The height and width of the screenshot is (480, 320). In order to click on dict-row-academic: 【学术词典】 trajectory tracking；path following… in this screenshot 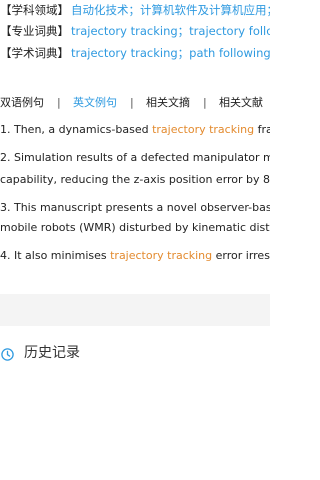, I will do `click(135, 53)`.